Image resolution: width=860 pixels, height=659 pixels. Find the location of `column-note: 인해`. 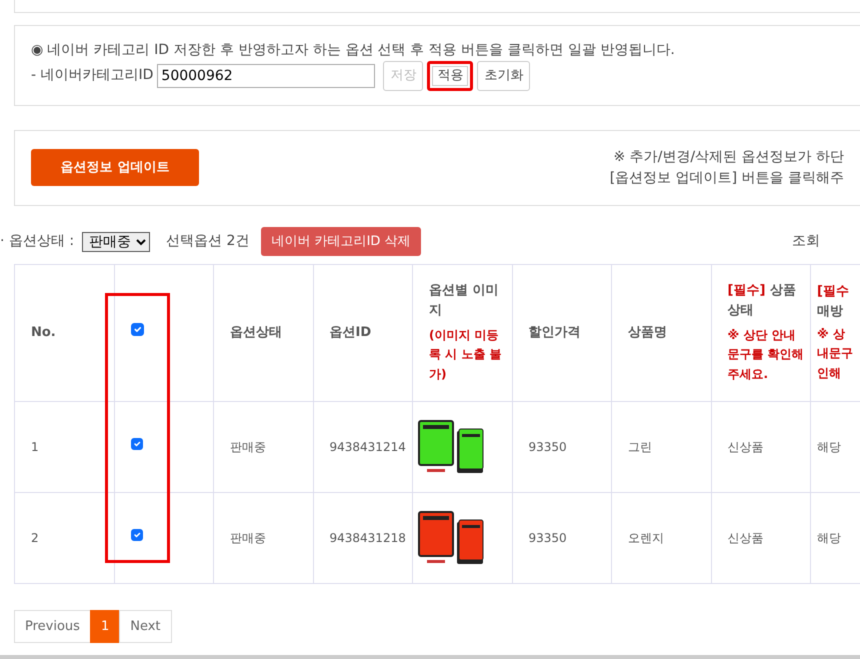

column-note: 인해 is located at coordinates (829, 373).